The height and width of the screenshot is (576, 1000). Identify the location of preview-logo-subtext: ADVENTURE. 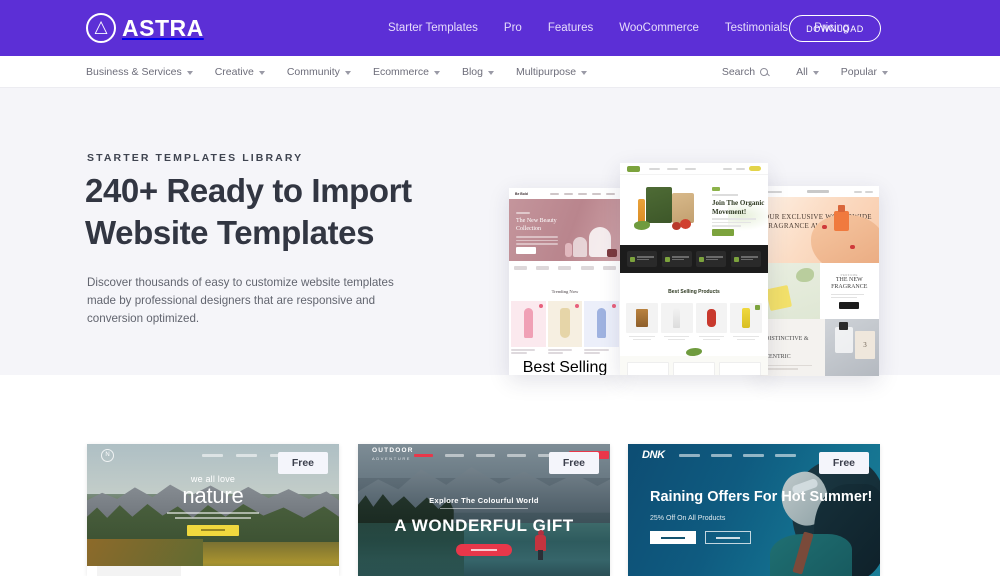
(392, 458).